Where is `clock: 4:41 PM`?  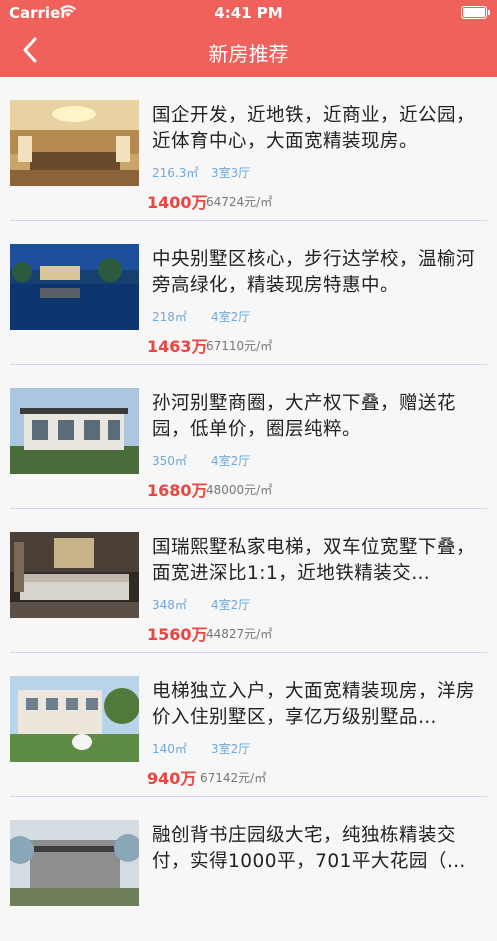
clock: 4:41 PM is located at coordinates (248, 13).